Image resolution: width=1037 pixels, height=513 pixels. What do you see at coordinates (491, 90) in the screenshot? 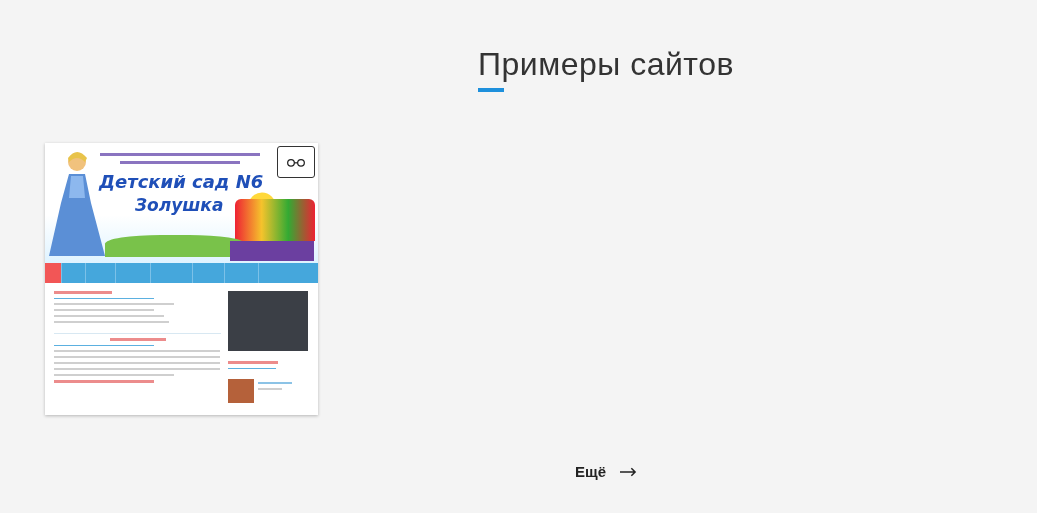
I see `title-underline` at bounding box center [491, 90].